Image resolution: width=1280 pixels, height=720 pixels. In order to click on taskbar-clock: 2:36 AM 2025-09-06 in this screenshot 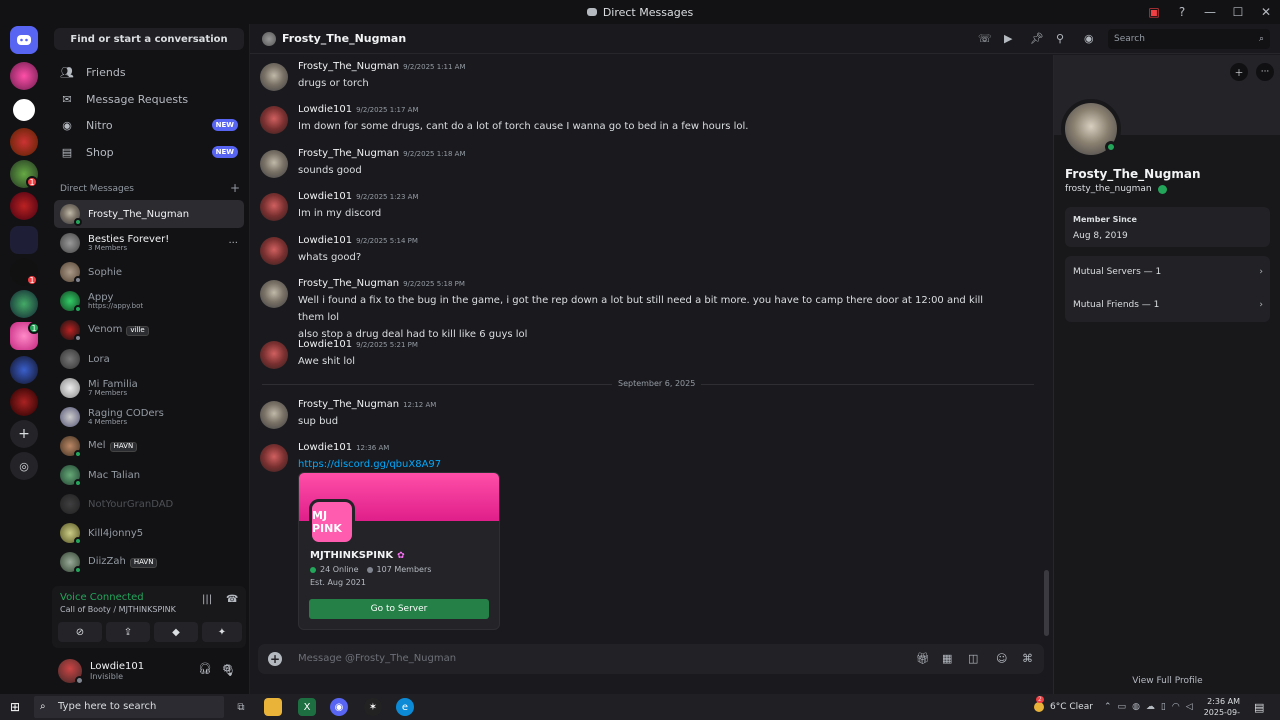, I will do `click(1218, 708)`.